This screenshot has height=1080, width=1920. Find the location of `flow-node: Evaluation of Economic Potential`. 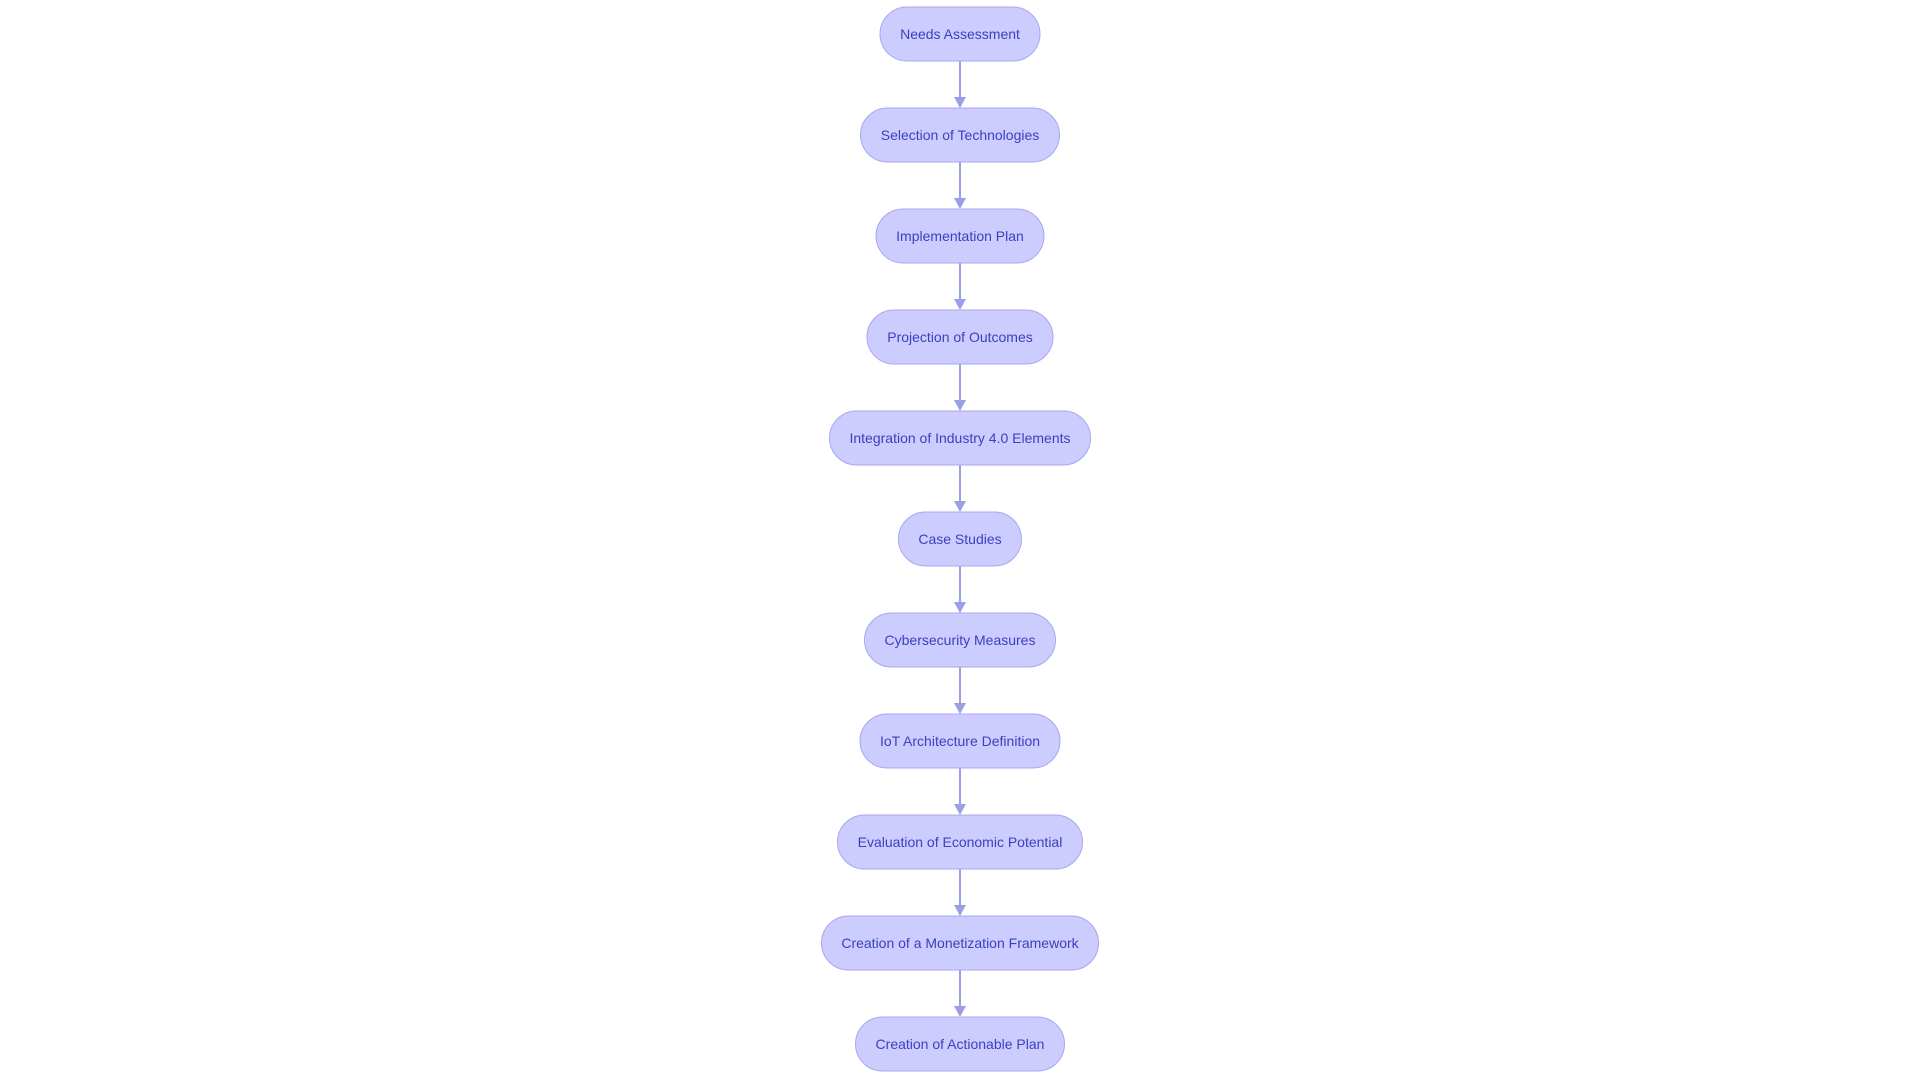

flow-node: Evaluation of Economic Potential is located at coordinates (960, 842).